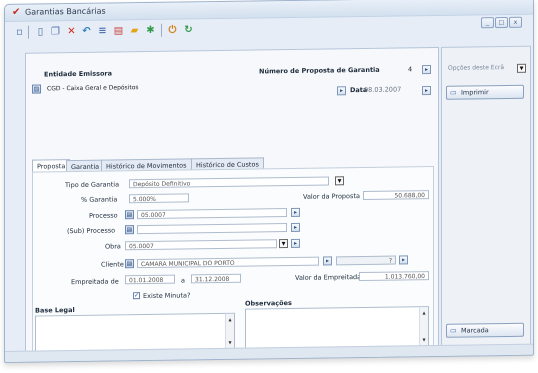 The image size is (538, 373). What do you see at coordinates (366, 260) in the screenshot?
I see `cliente-code-field: ?` at bounding box center [366, 260].